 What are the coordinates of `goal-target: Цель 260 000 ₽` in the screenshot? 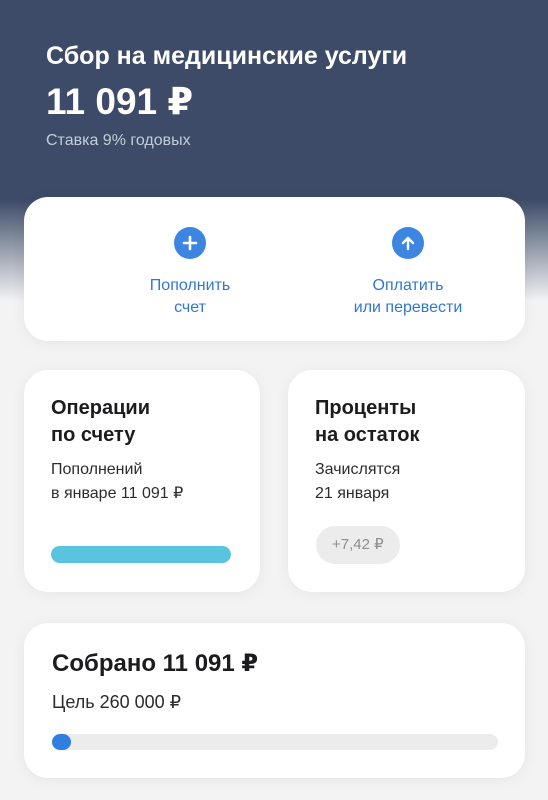 It's located at (117, 702).